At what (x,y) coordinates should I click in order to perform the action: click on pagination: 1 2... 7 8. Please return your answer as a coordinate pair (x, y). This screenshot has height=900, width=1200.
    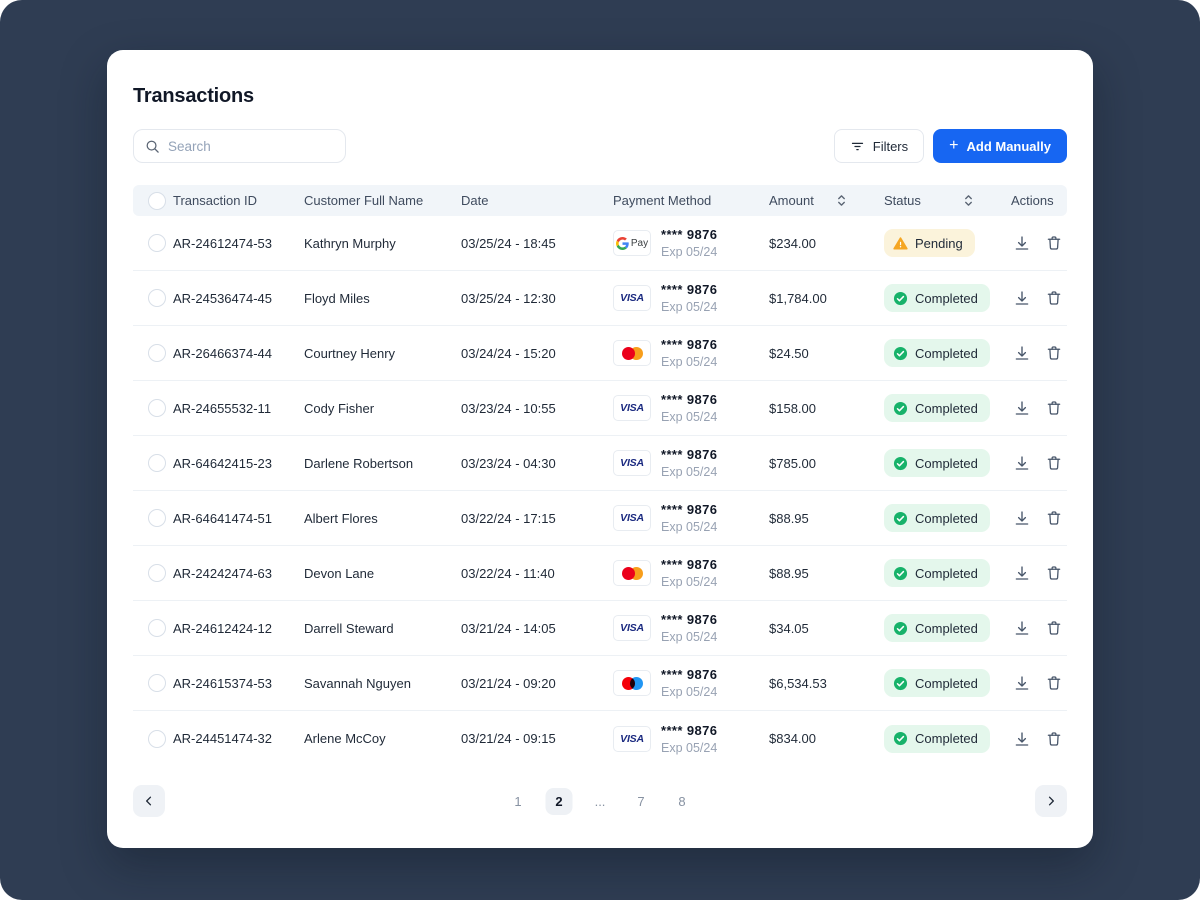
    Looking at the image, I should click on (600, 801).